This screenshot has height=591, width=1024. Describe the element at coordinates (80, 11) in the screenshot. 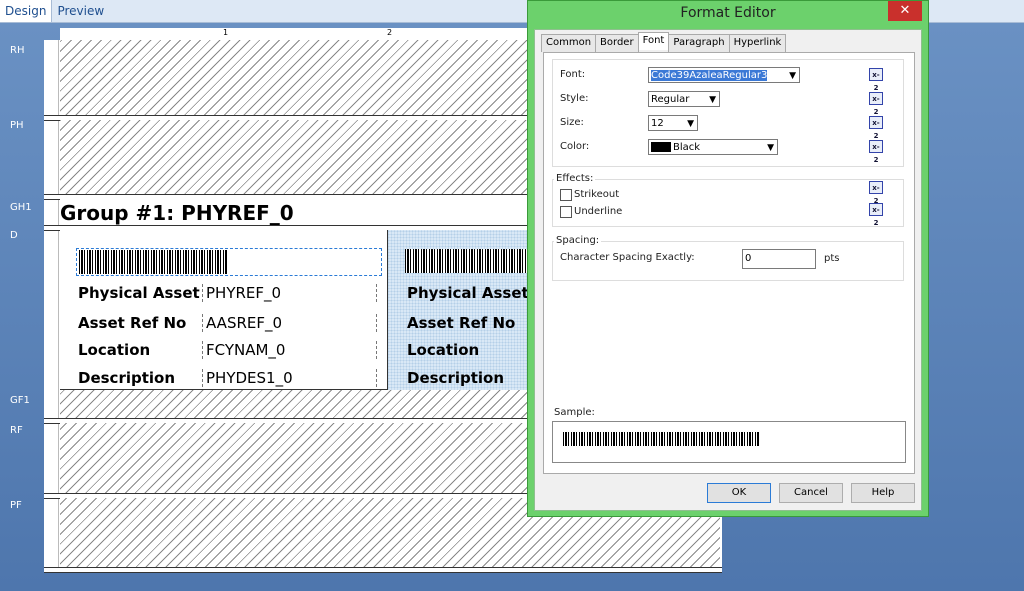

I see `tab-preview: Preview` at that location.